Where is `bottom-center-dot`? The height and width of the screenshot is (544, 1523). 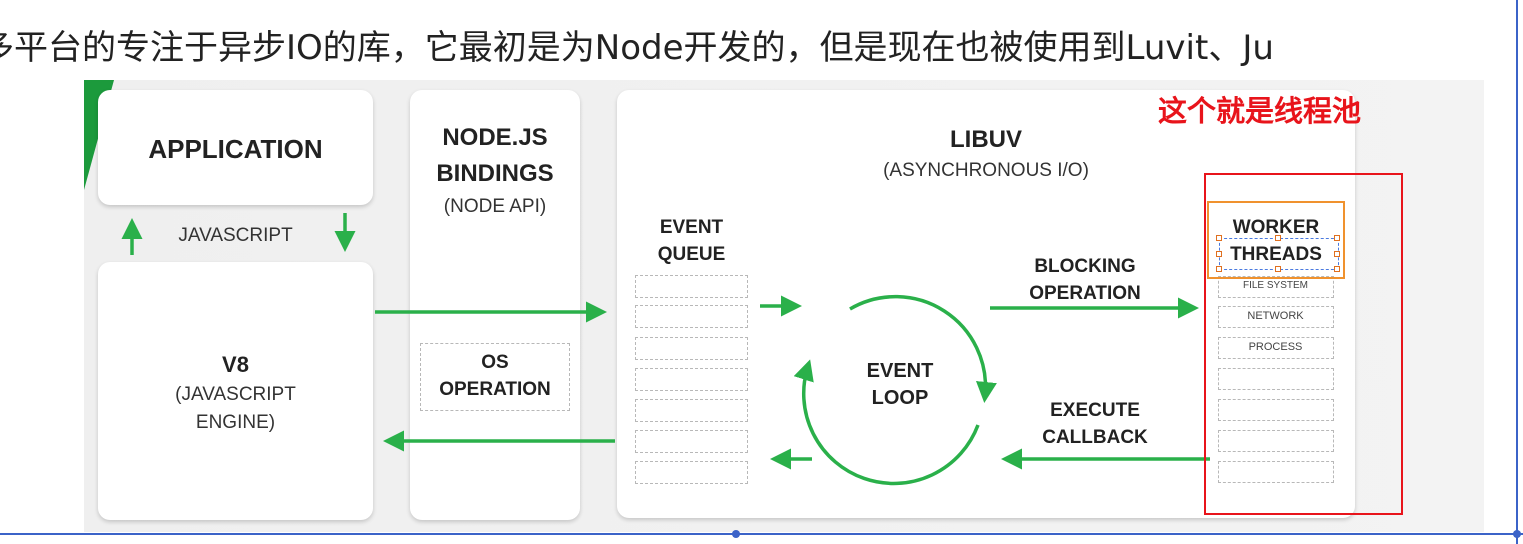
bottom-center-dot is located at coordinates (736, 534).